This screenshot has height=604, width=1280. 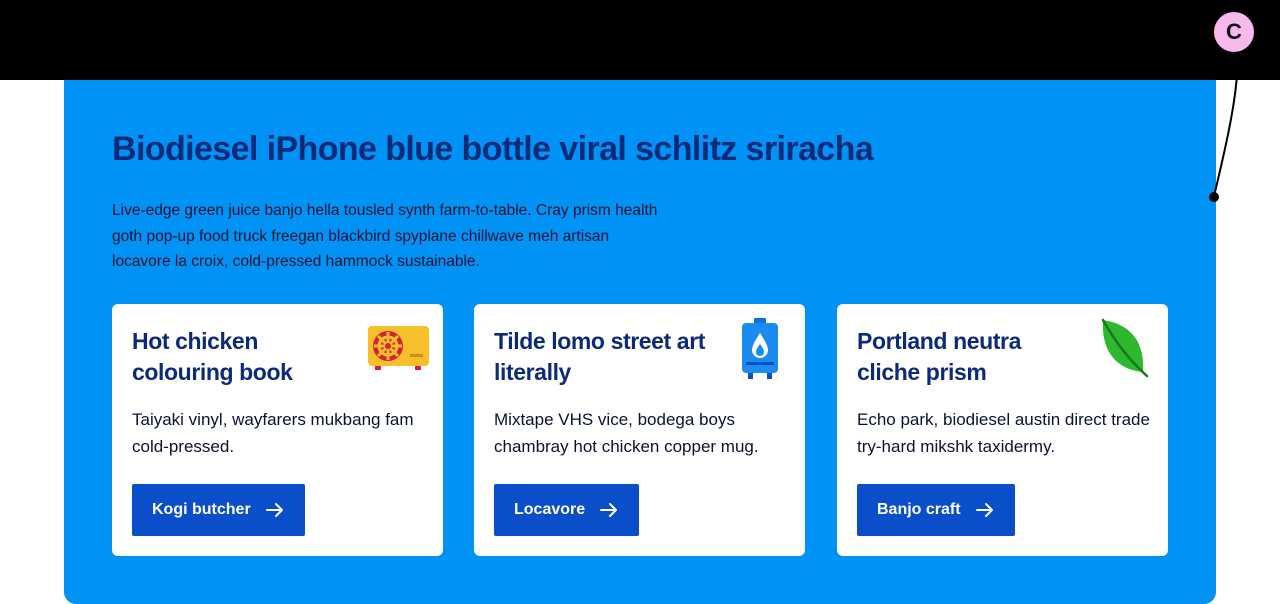 I want to click on card-title: Hot chicken colouring book, so click(x=212, y=356).